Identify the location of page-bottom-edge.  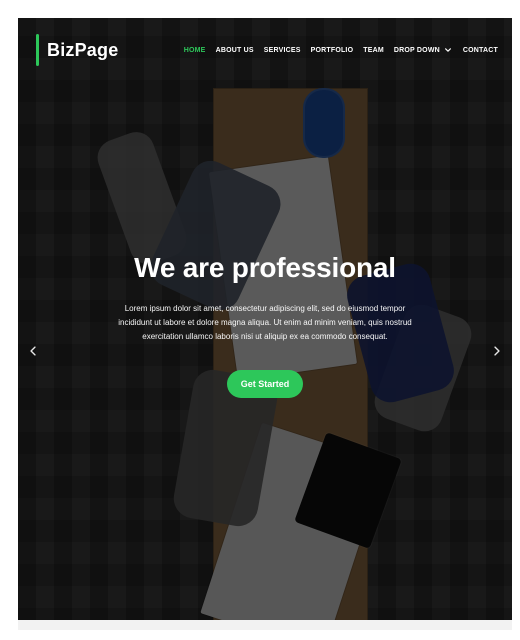
(265, 625).